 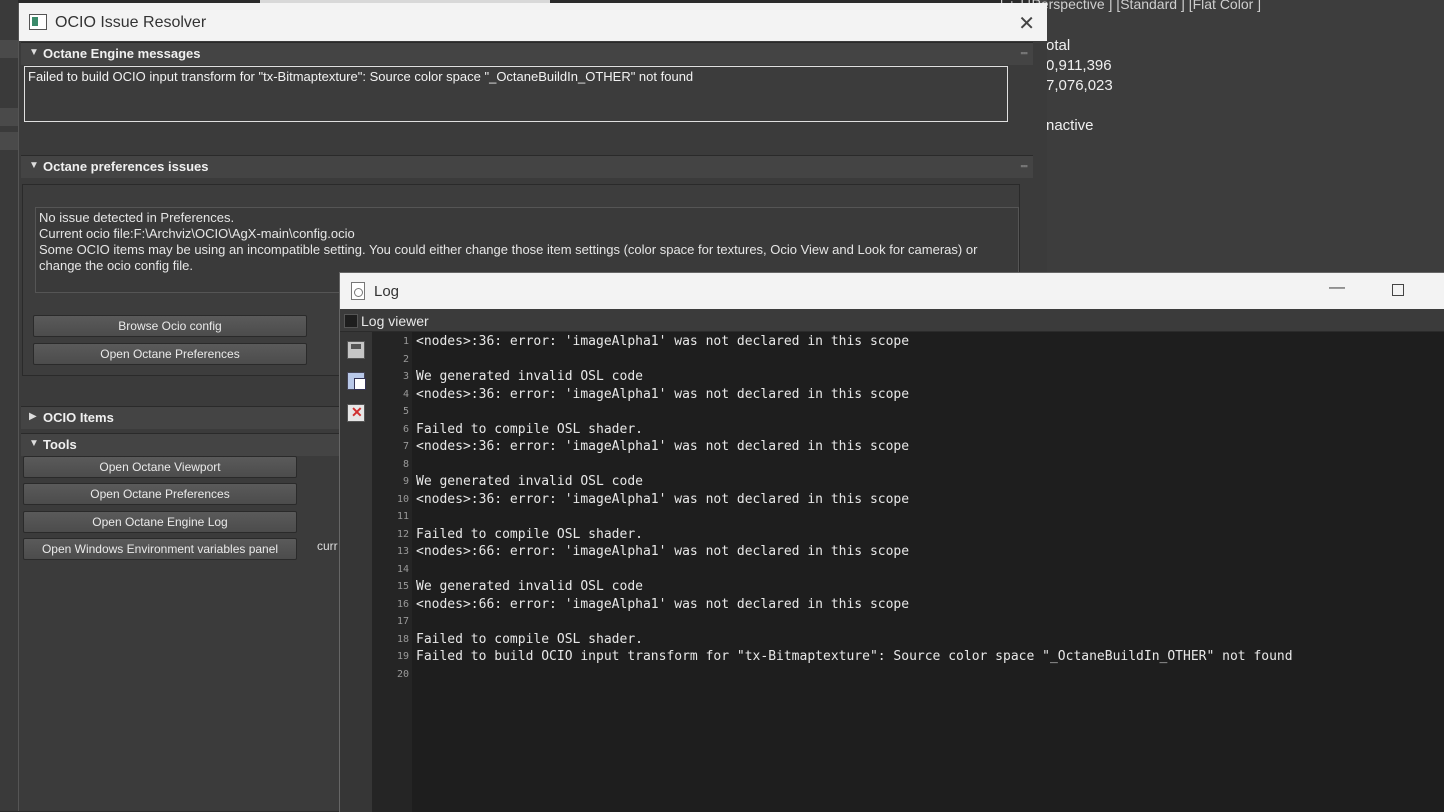 What do you see at coordinates (356, 381) in the screenshot?
I see `copy-icon` at bounding box center [356, 381].